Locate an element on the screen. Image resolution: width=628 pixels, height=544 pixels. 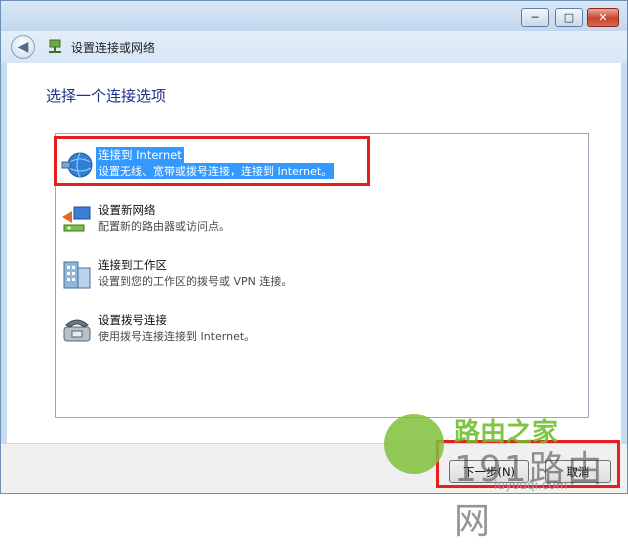
option-dialup: 设置拨号连接 使用拨号连接连接到 Internet。 is located at coordinates (320, 331).